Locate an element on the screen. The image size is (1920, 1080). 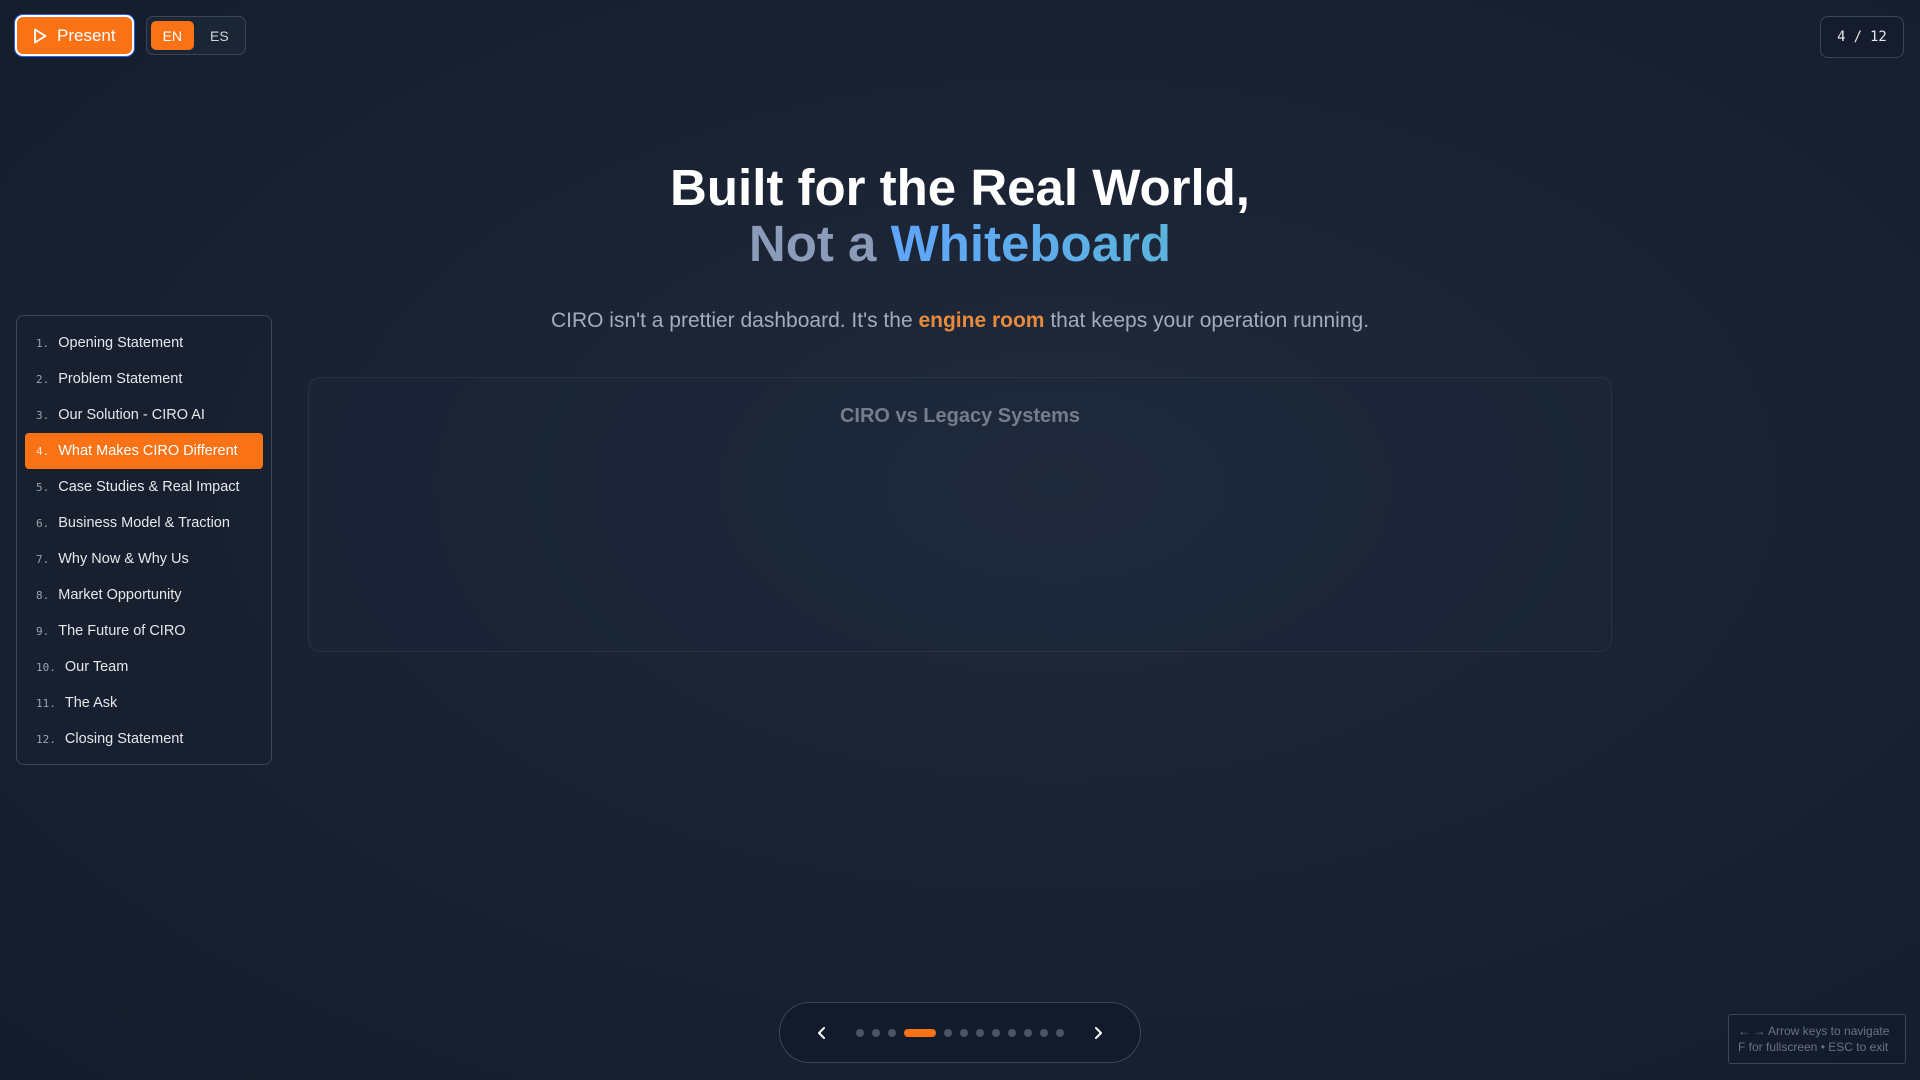
play-icon is located at coordinates (40, 35).